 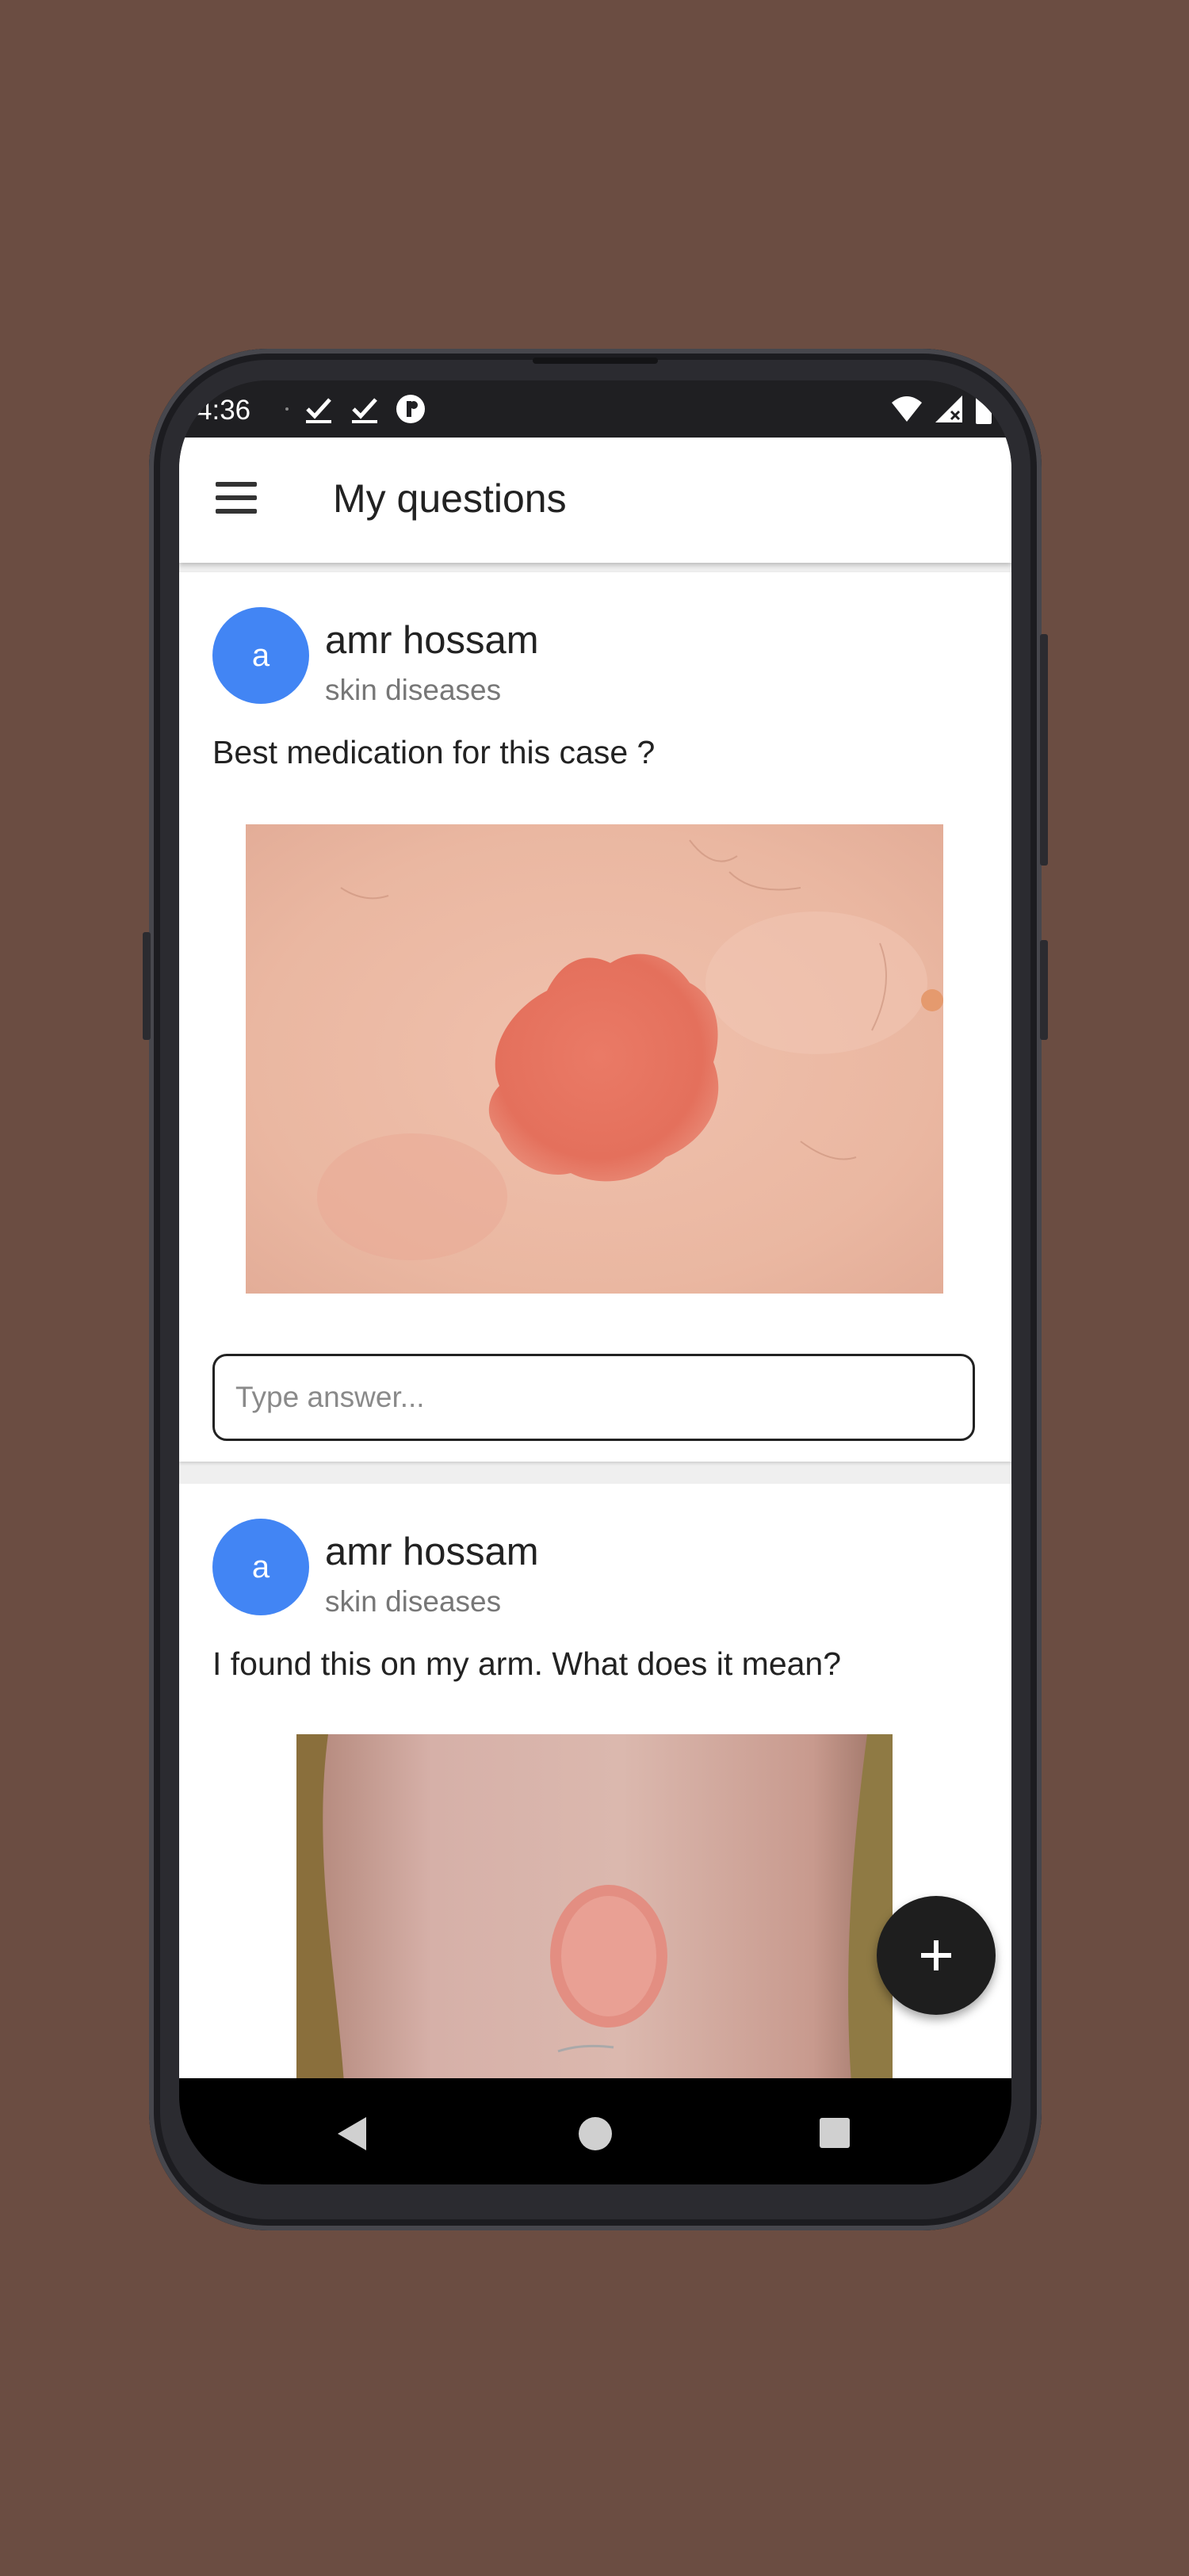 What do you see at coordinates (595, 2133) in the screenshot?
I see `circle-home-icon` at bounding box center [595, 2133].